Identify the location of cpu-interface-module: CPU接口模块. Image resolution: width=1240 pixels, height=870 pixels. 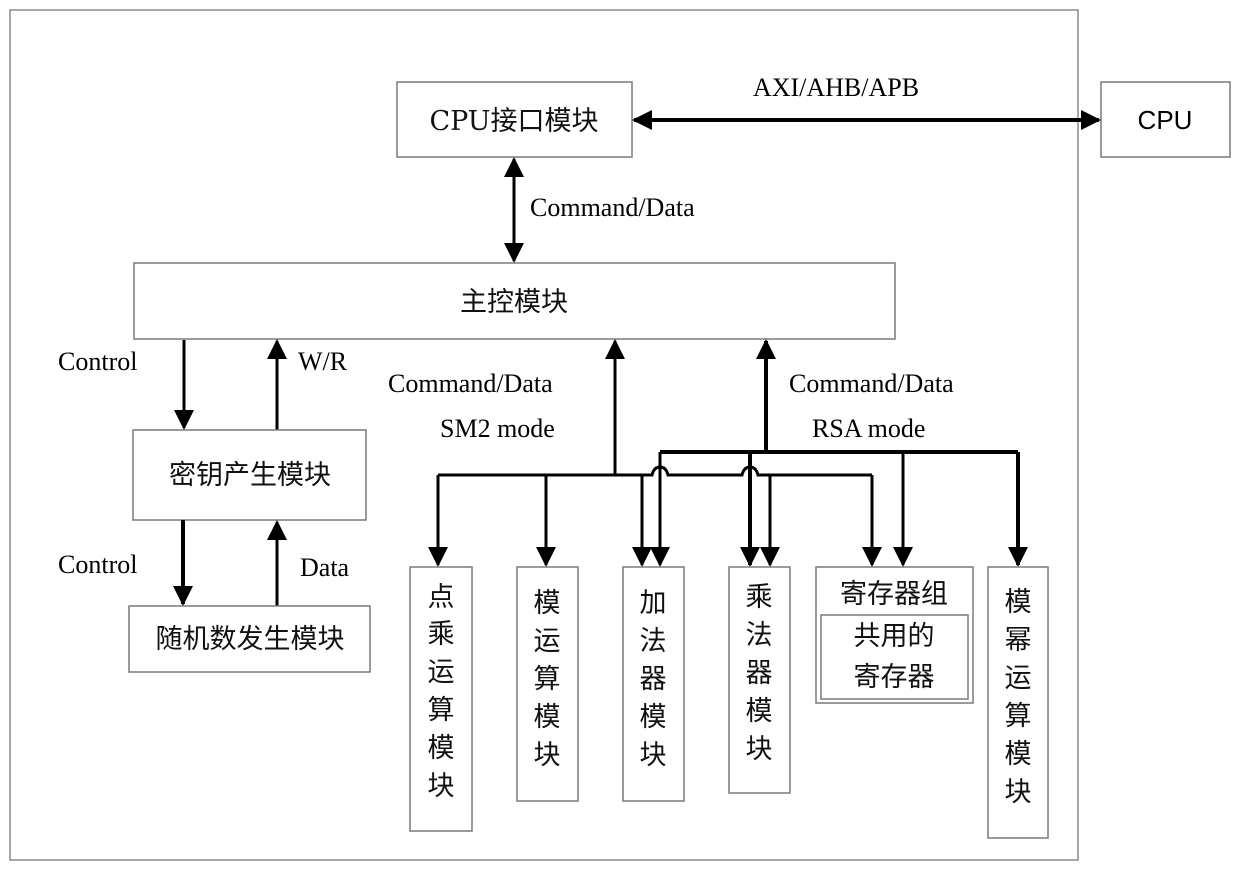
(514, 119).